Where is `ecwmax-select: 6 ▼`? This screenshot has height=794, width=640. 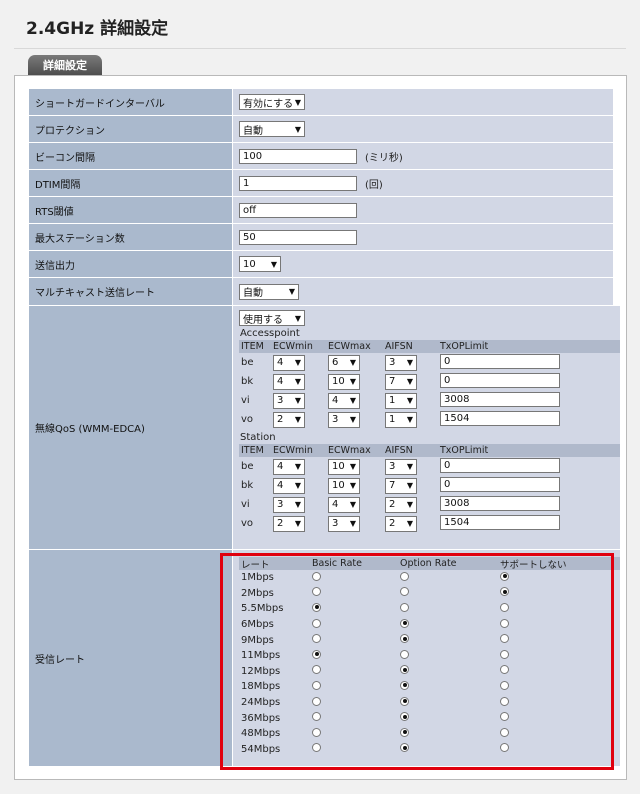
ecwmax-select: 6 ▼ is located at coordinates (344, 362).